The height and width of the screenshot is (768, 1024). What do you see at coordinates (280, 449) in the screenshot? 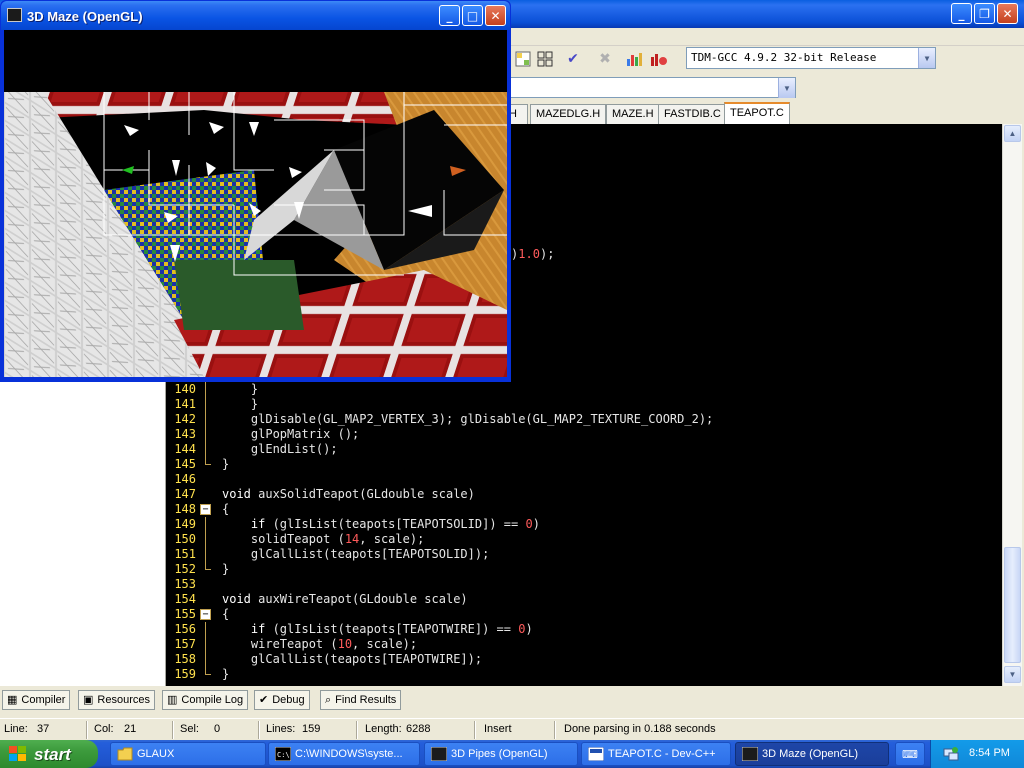
I see `code-text: glEndList();` at bounding box center [280, 449].